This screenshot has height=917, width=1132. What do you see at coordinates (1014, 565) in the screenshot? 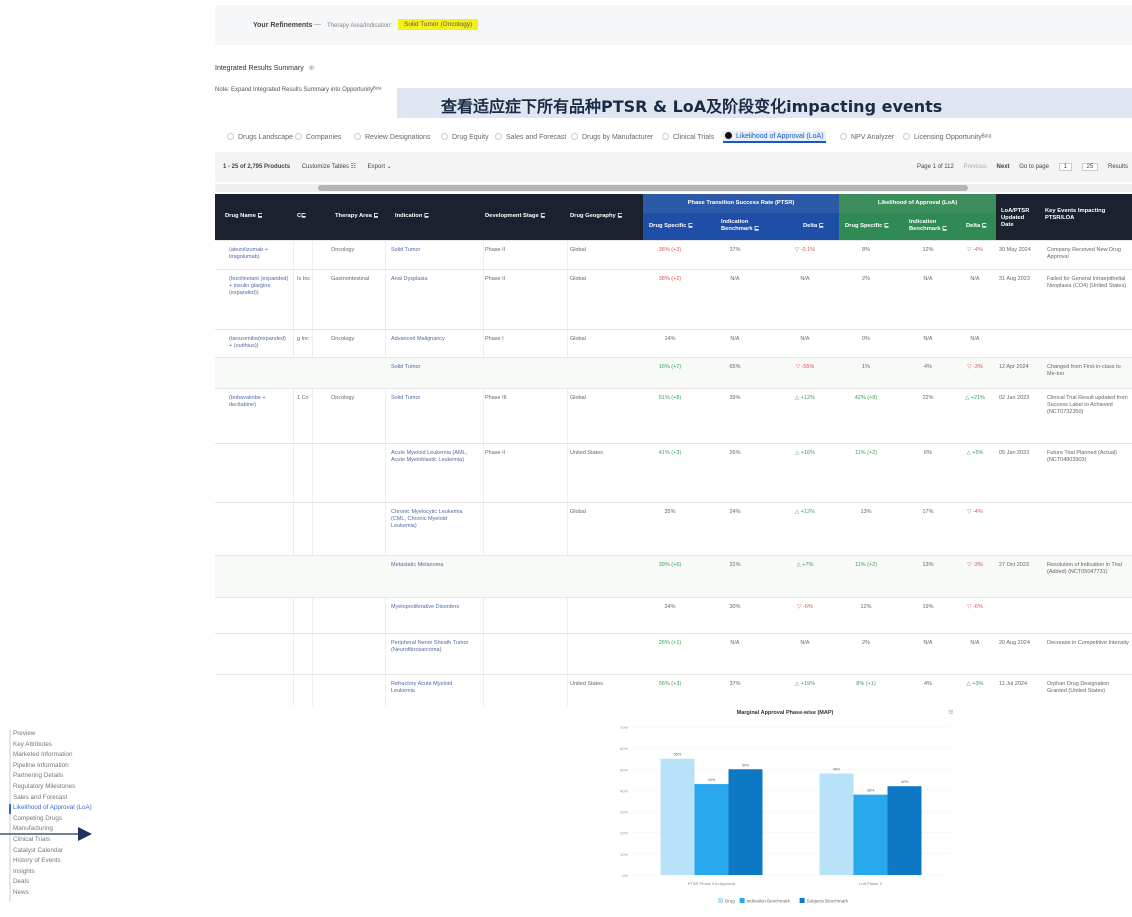
I see `cell-date: 27 Oct 2023` at bounding box center [1014, 565].